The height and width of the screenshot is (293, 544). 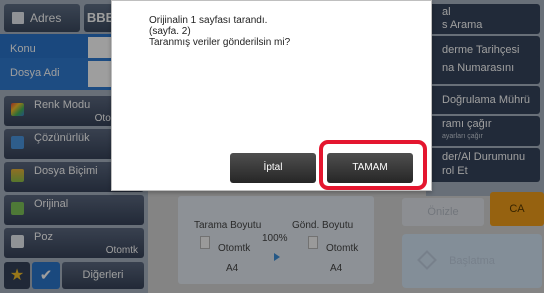 I want to click on dialog-message-line1: Orijinalin 1 sayfası tarandı., so click(x=208, y=20).